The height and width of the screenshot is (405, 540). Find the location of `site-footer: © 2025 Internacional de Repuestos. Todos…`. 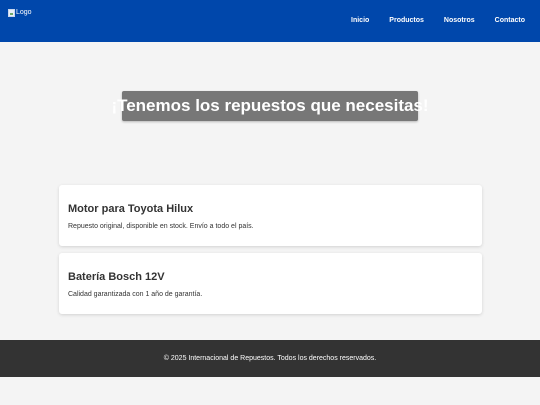

site-footer: © 2025 Internacional de Repuestos. Todos… is located at coordinates (270, 358).